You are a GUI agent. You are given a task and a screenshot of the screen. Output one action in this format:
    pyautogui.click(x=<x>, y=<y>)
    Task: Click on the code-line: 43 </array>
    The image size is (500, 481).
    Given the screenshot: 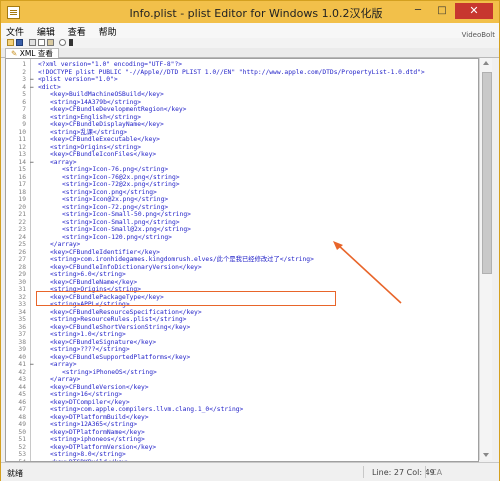 What is the action you would take?
    pyautogui.click(x=242, y=380)
    